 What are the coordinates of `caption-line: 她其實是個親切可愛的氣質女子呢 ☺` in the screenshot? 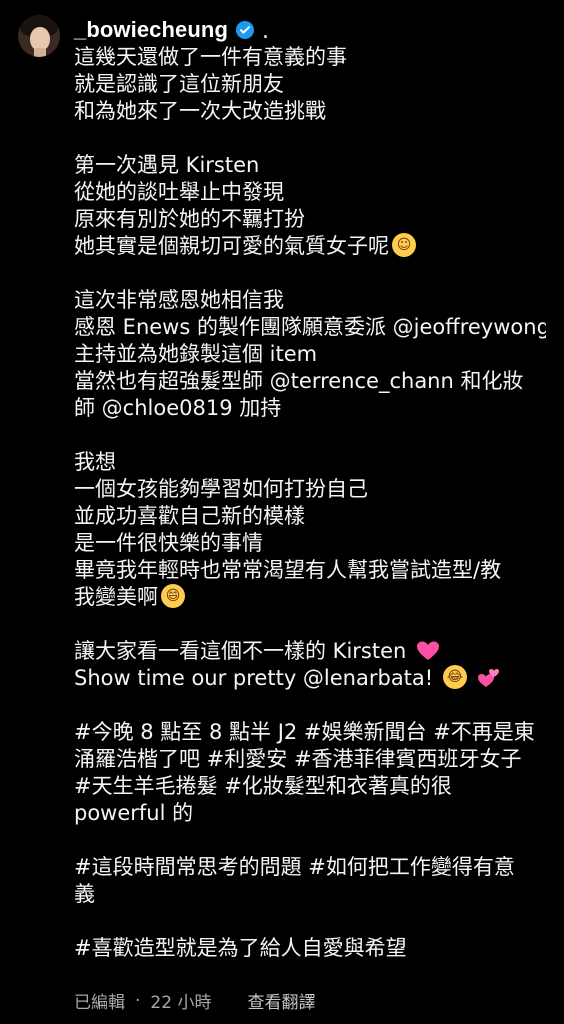 It's located at (310, 246).